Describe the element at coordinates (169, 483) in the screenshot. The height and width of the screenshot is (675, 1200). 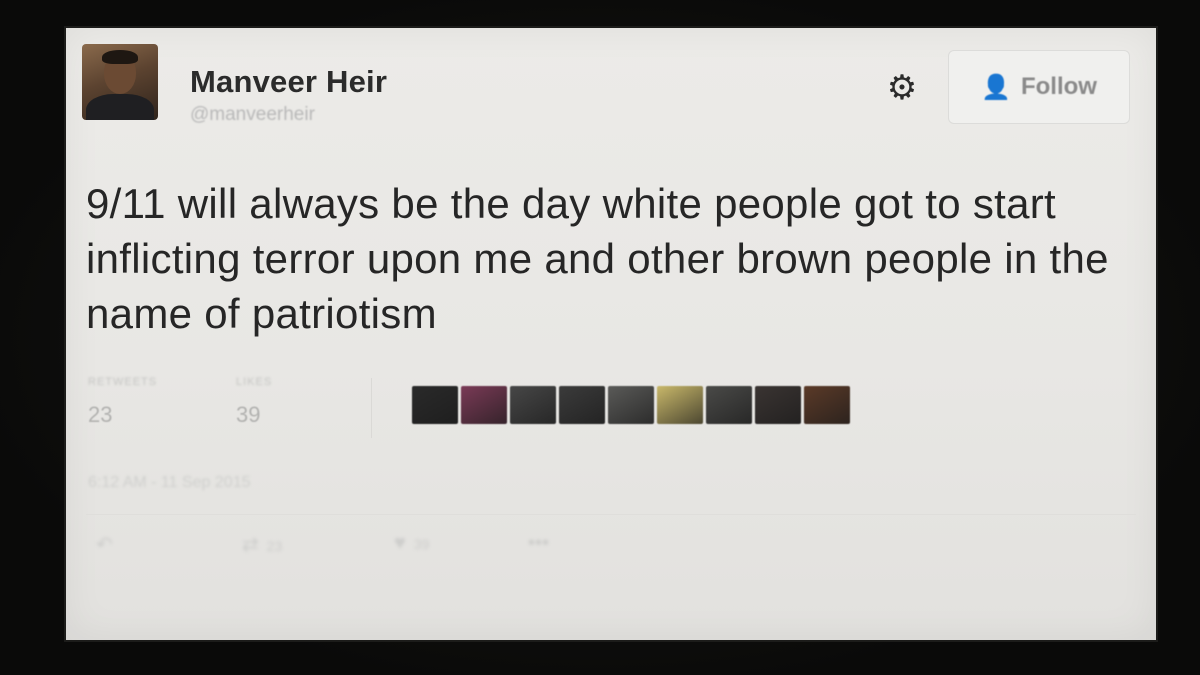
I see `tweet-timestamp: 6:12 AM - 11 Sep 2015` at that location.